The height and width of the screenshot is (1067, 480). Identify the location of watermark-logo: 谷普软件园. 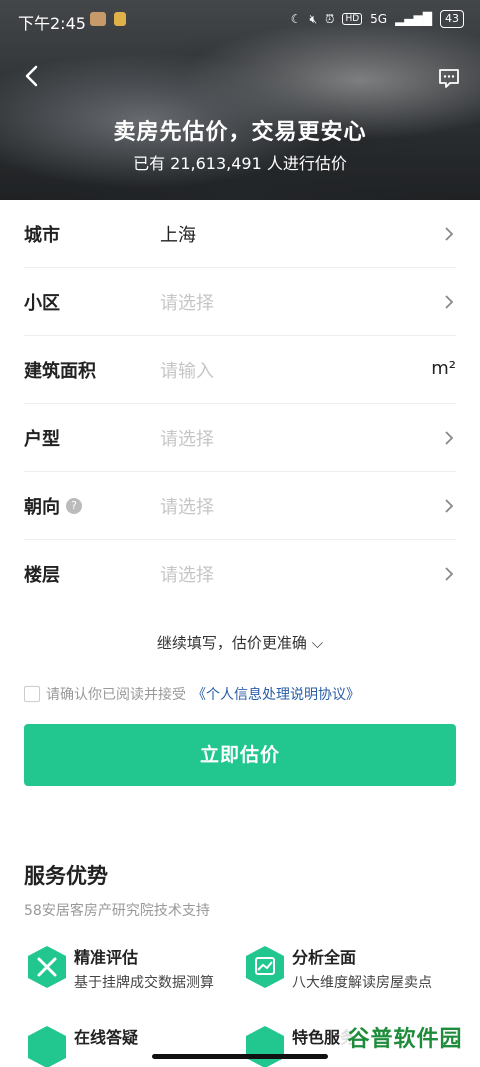
(405, 1037).